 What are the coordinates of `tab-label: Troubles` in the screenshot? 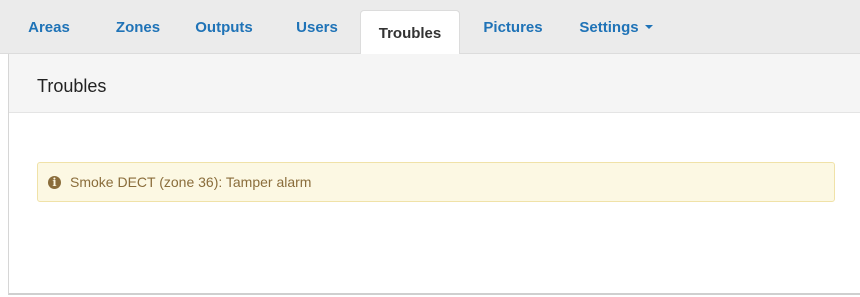 It's located at (410, 33).